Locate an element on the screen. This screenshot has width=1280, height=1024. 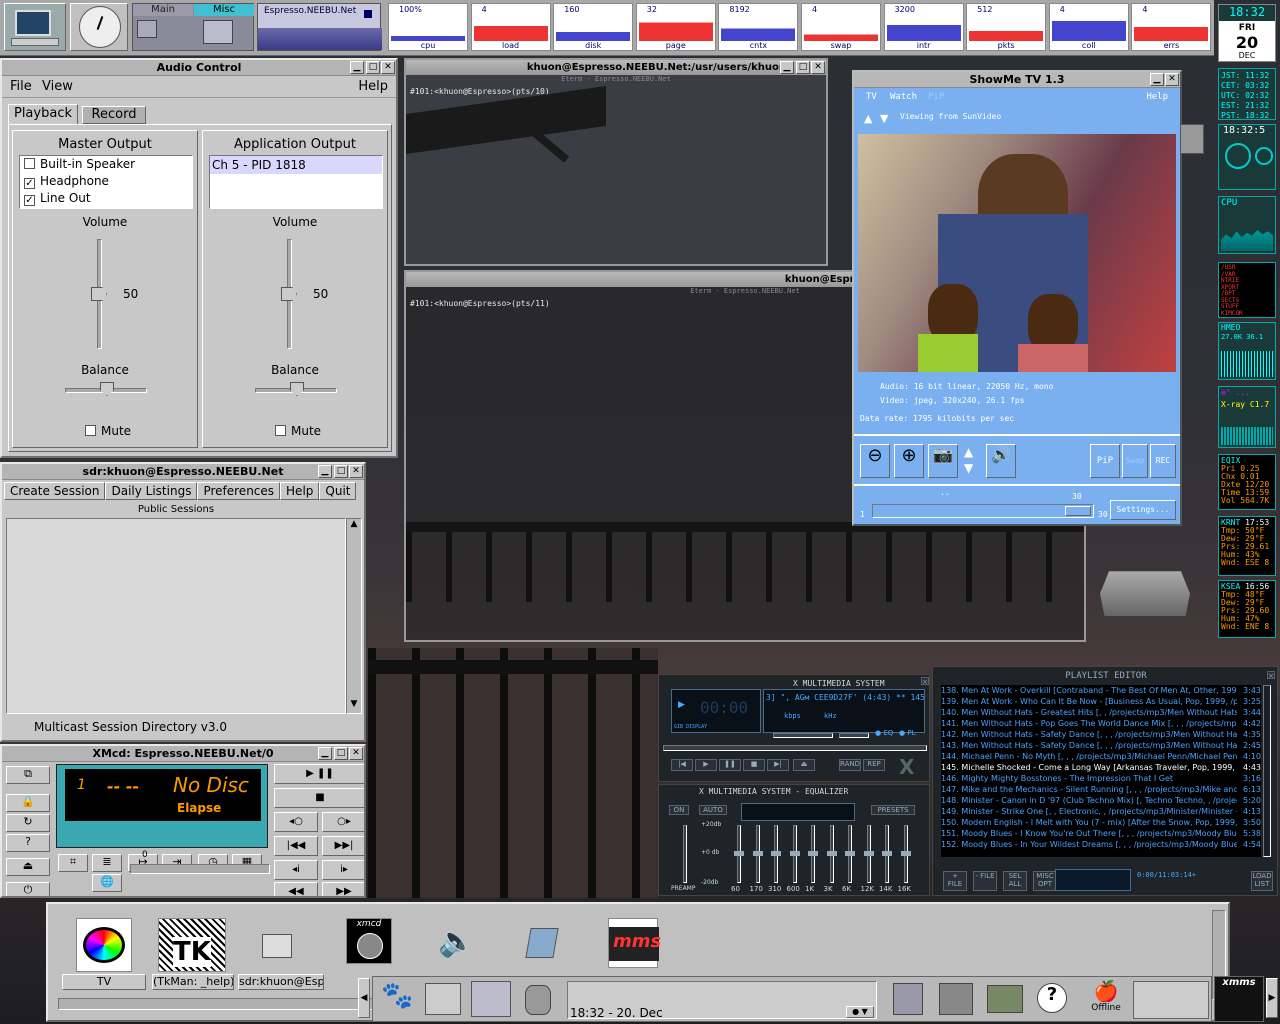
prev-button: |◀ is located at coordinates (682, 765).